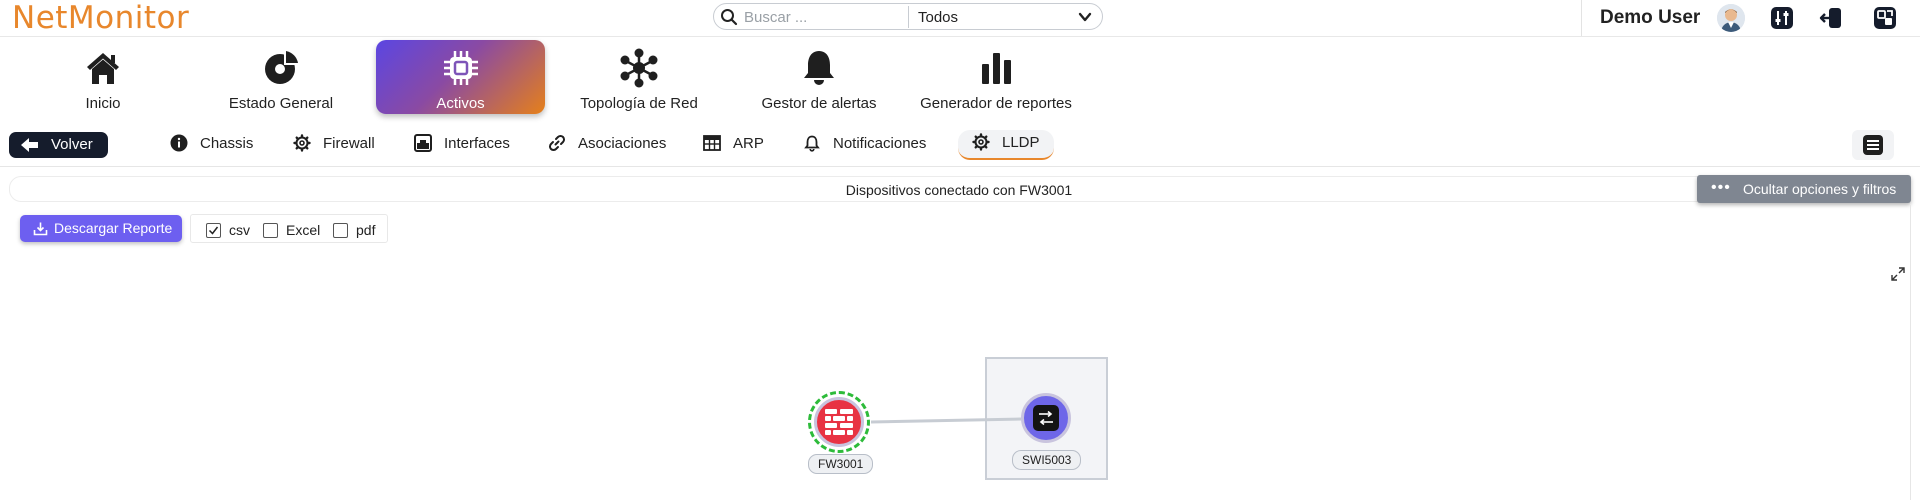 The image size is (1920, 500). Describe the element at coordinates (960, 18) in the screenshot. I see `top-bar: NetMonitor Todos Demo User` at that location.